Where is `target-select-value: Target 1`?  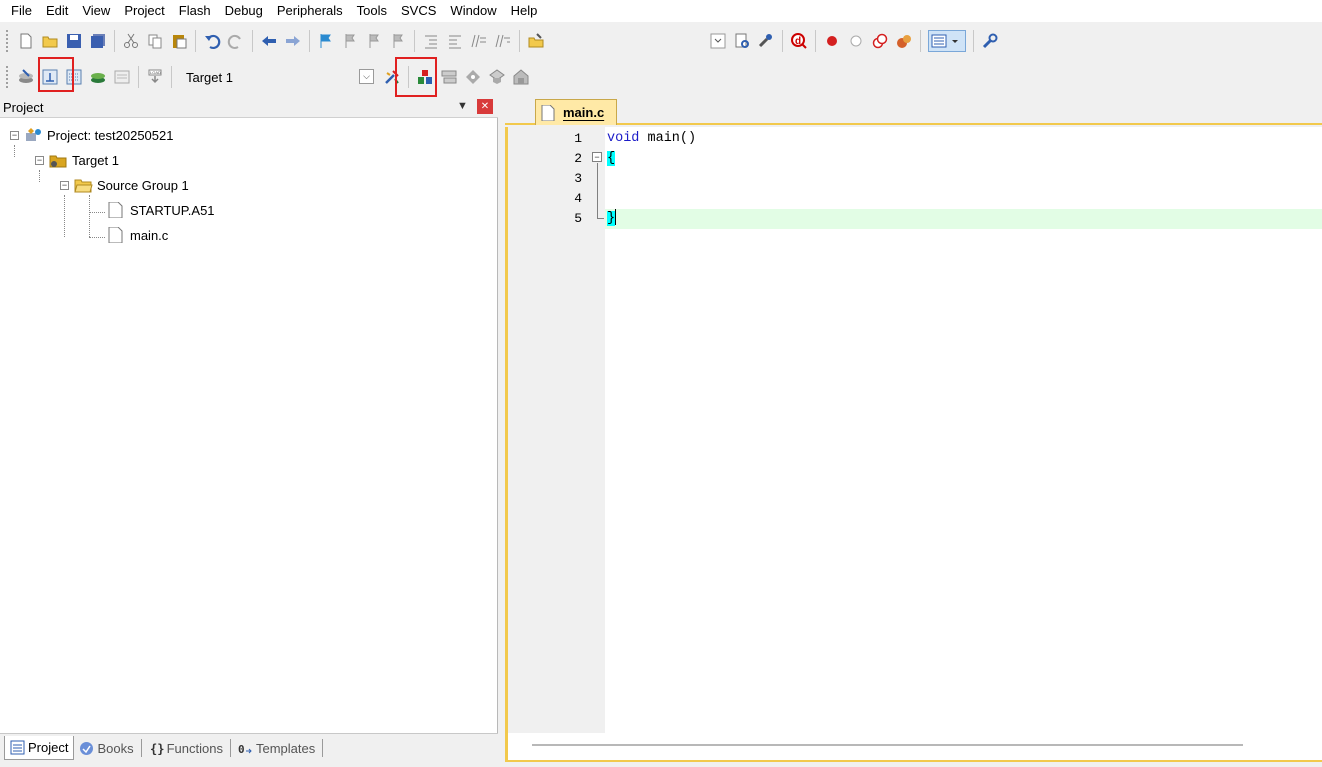 target-select-value: Target 1 is located at coordinates (209, 77).